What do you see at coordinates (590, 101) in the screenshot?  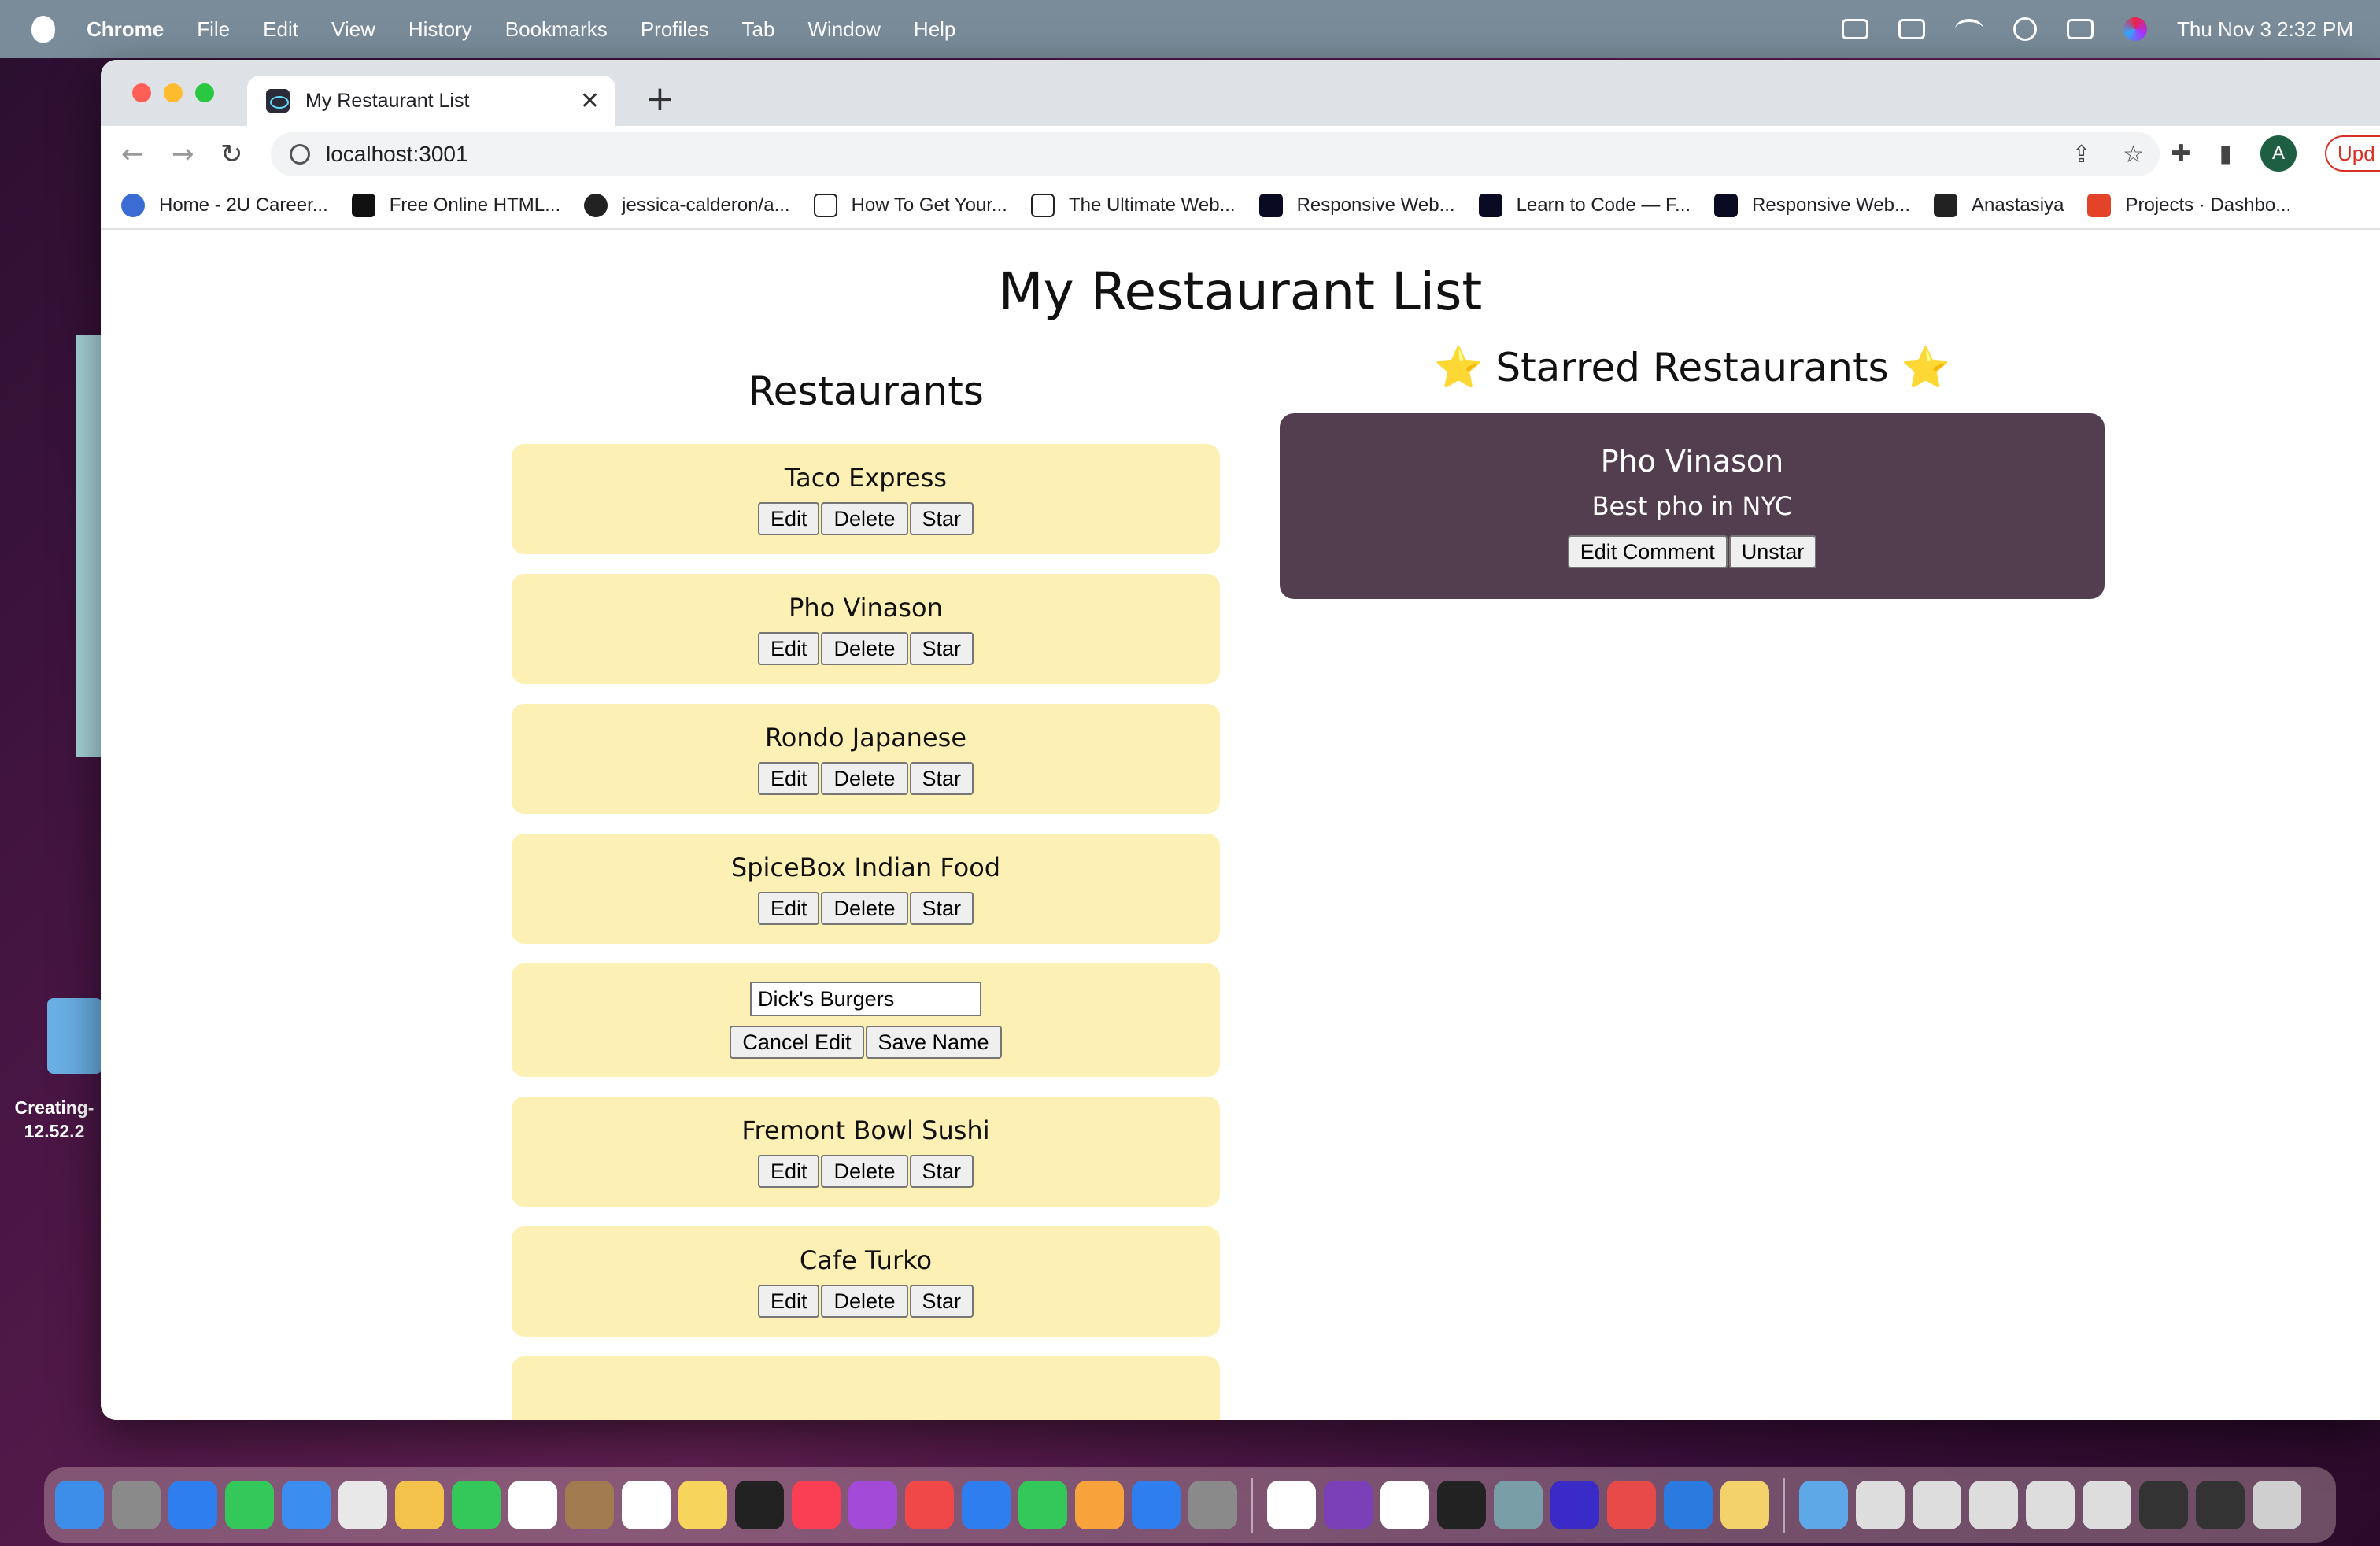 I see `tab-close-icon: ✕` at bounding box center [590, 101].